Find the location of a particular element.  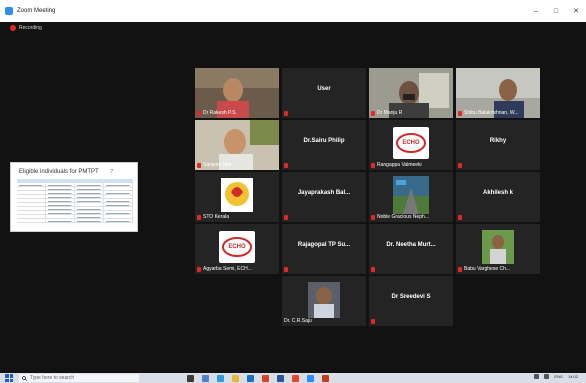

participant-tile-akhilesh: Akhilesh k is located at coordinates (498, 197).